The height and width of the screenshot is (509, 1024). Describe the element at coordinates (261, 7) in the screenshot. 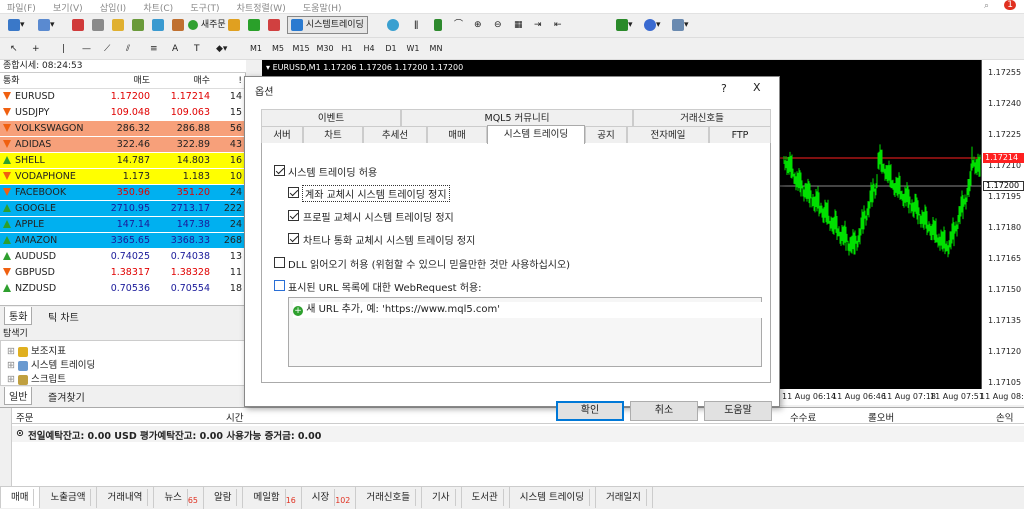

I see `menu-window: 차트정렬(W)` at that location.